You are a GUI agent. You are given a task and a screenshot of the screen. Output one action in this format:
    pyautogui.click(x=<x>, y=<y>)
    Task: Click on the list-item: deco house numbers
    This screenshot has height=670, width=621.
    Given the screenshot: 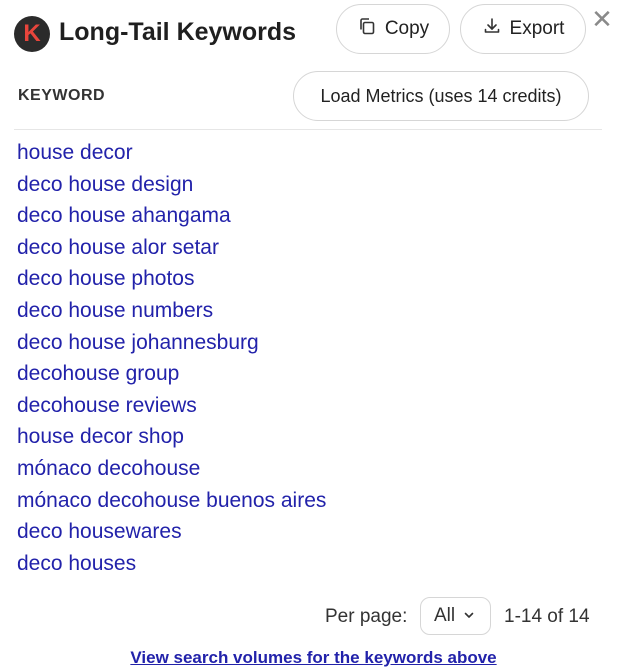 What is the action you would take?
    pyautogui.click(x=171, y=314)
    